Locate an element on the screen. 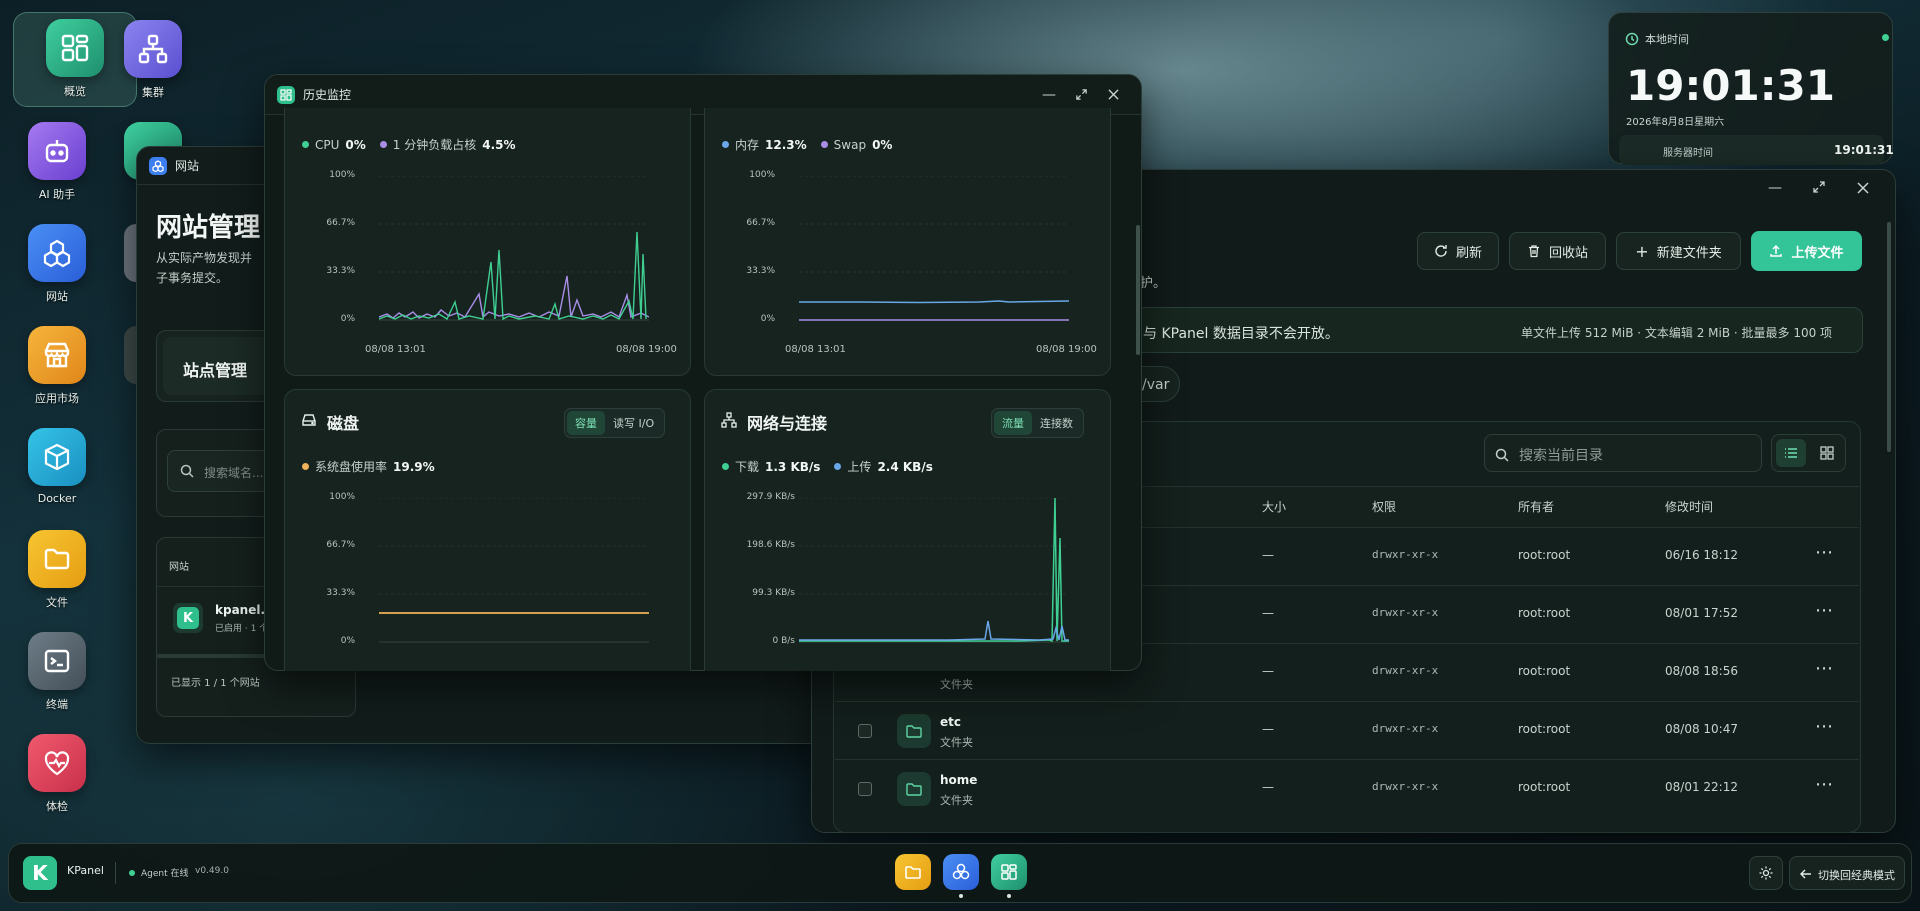 The image size is (1920, 911). classic-mode-label: 切换回经典模式 is located at coordinates (1856, 875).